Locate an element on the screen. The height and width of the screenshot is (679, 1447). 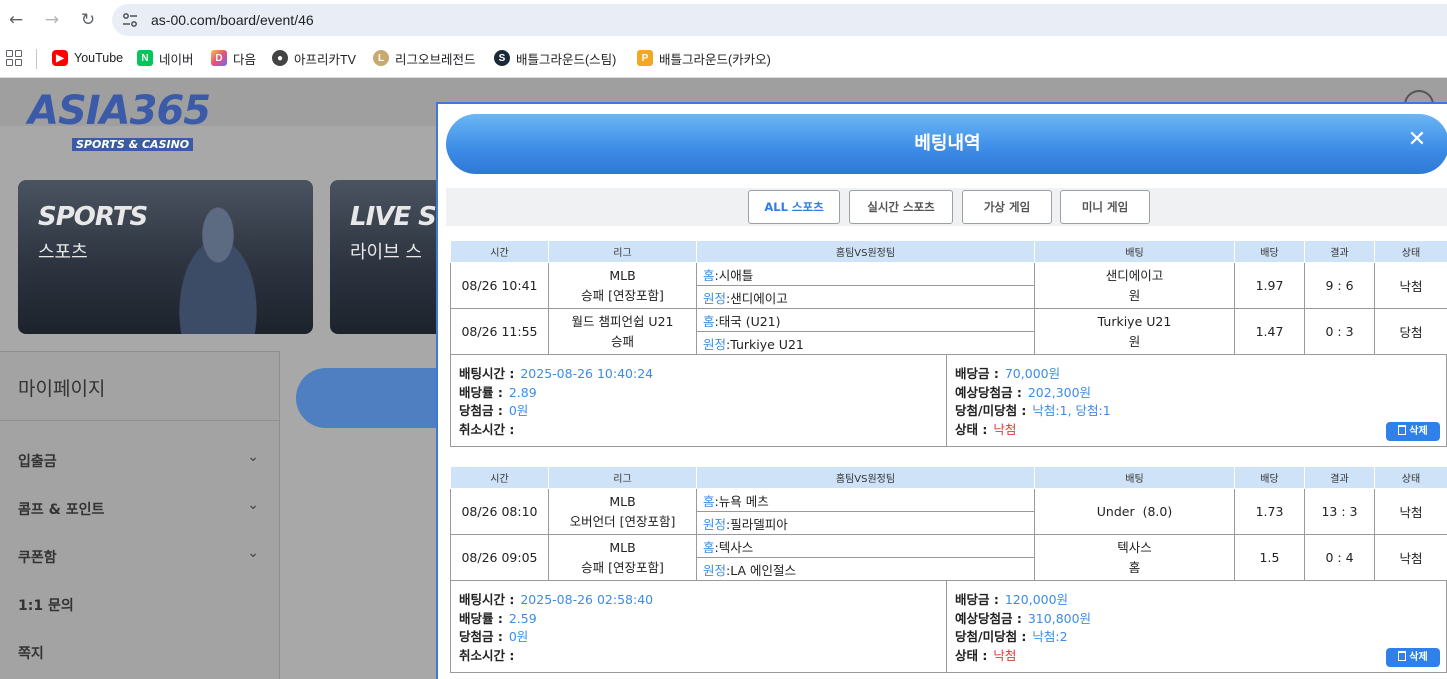
col-header-time: 시간 is located at coordinates (499, 251).